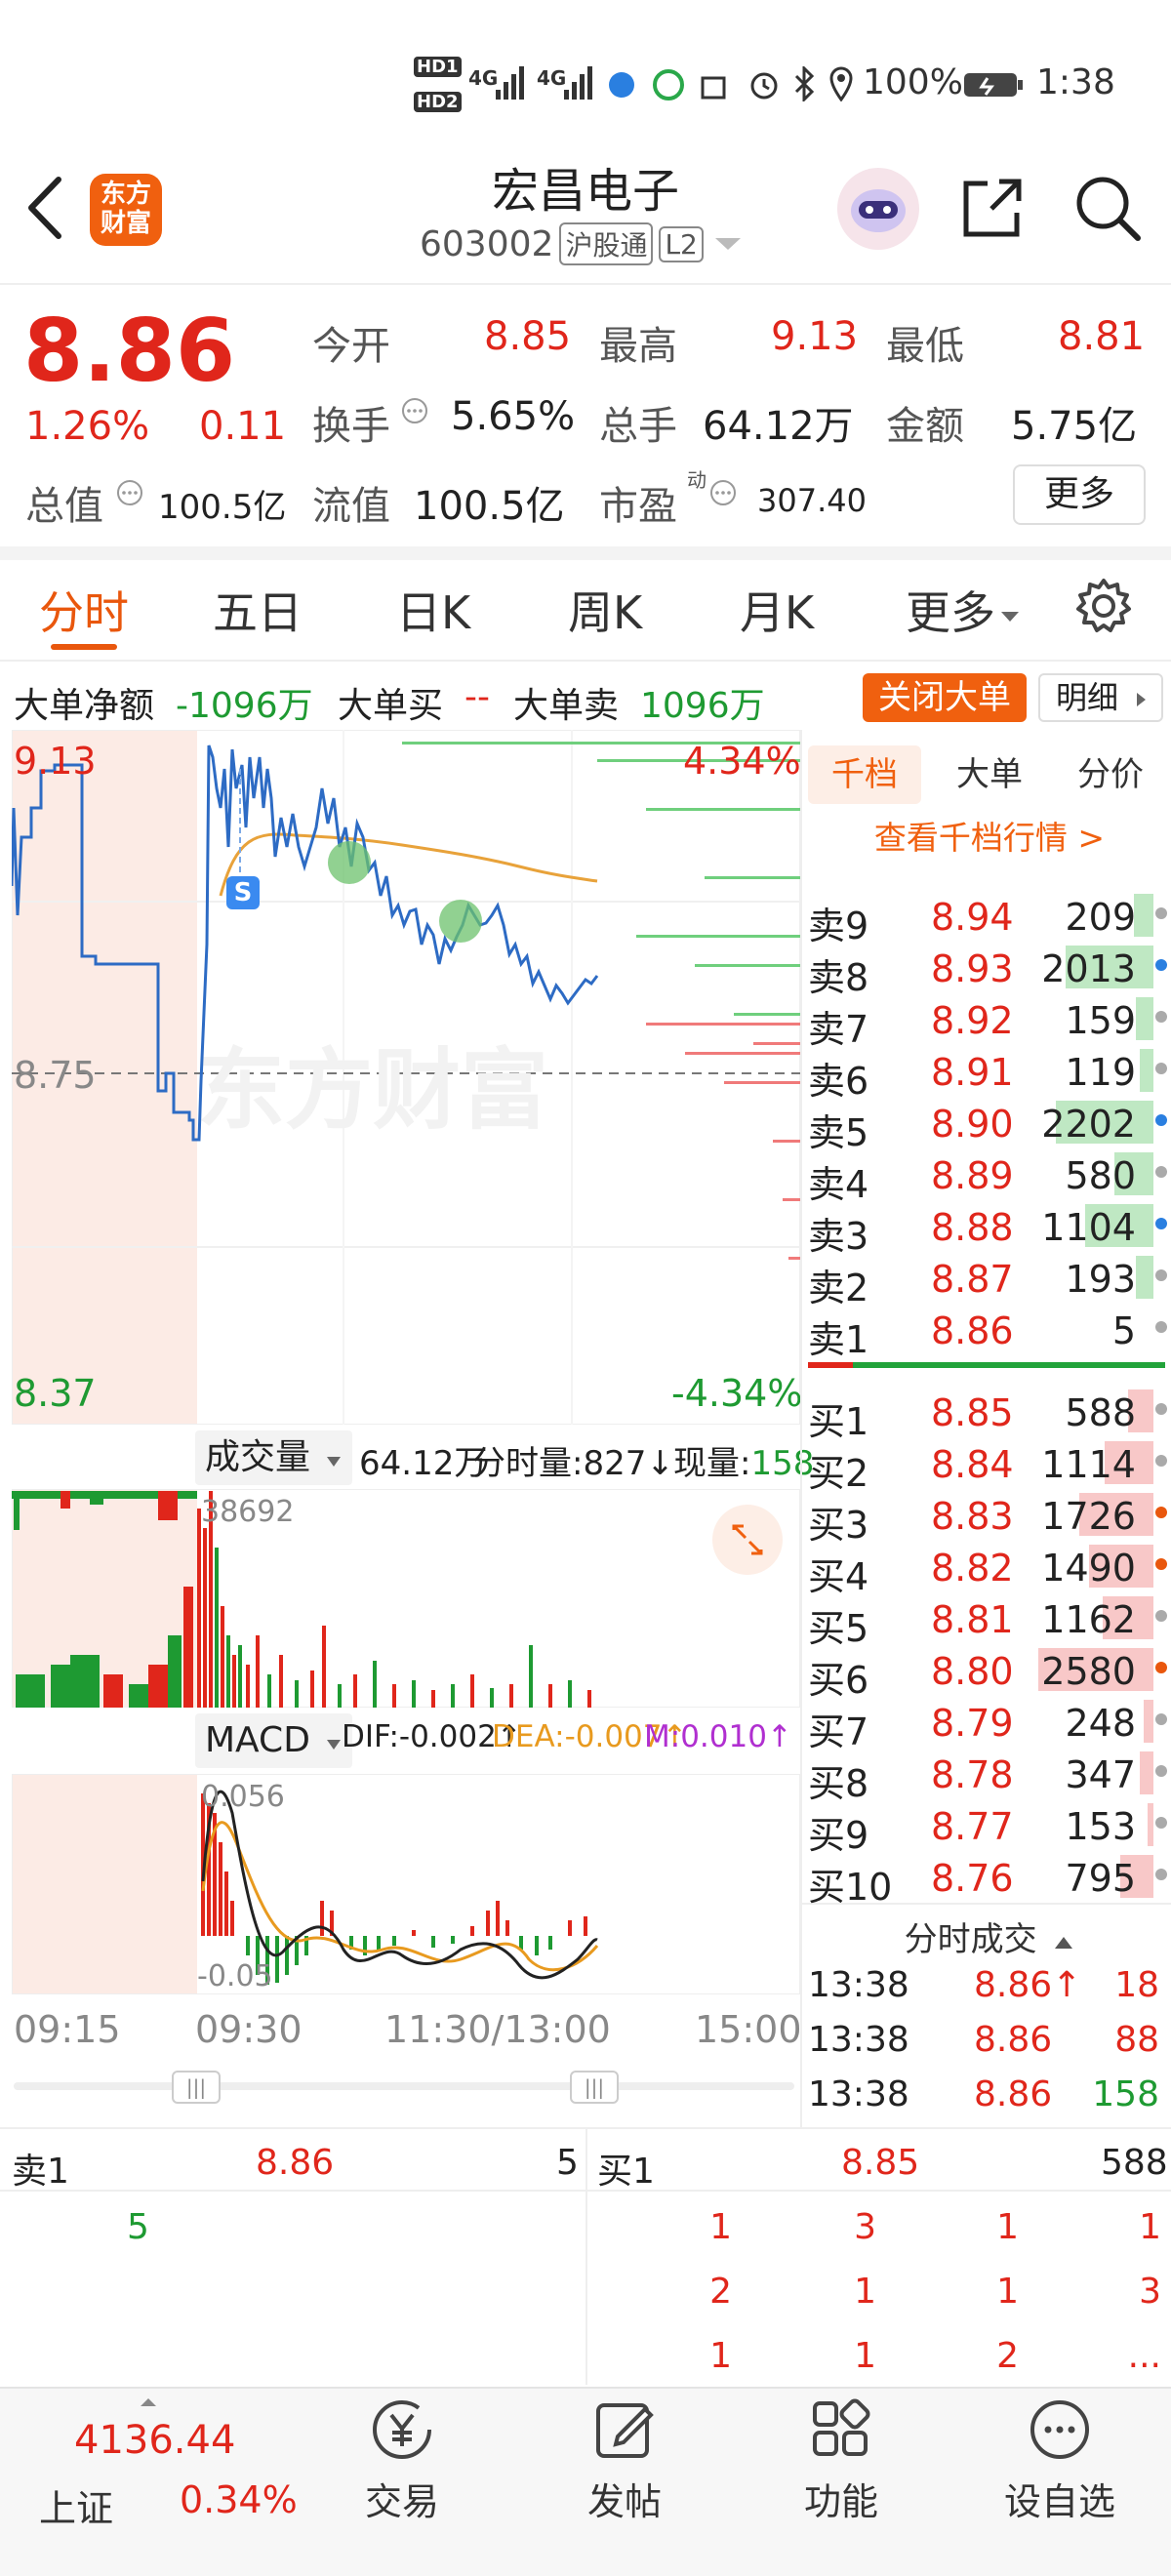 This screenshot has height=2576, width=1171. I want to click on ask-row: 卖9 8.94 209, so click(989, 918).